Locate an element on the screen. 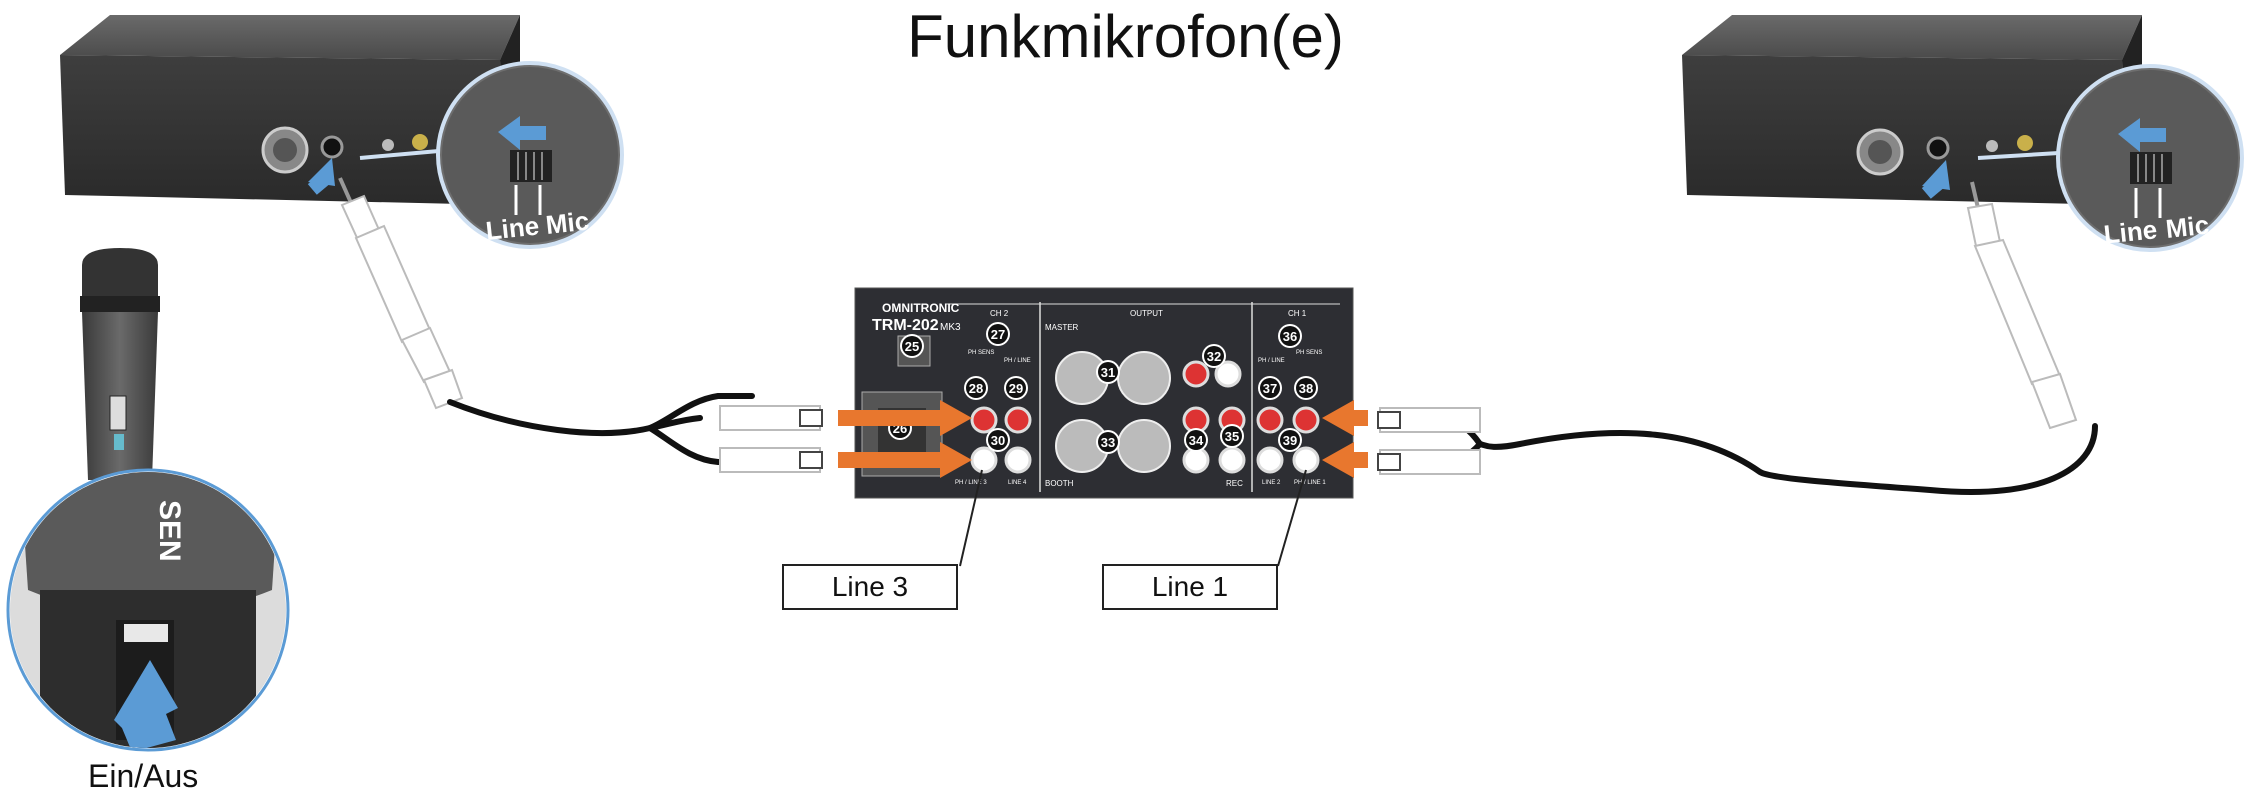  rca-ch2-white is located at coordinates (984, 460).